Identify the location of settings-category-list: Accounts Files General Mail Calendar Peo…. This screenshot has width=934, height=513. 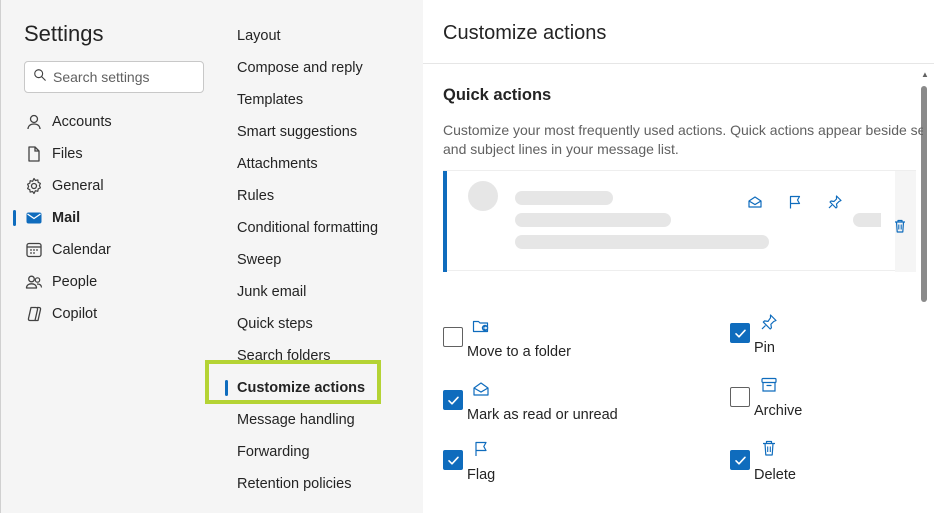
(112, 218).